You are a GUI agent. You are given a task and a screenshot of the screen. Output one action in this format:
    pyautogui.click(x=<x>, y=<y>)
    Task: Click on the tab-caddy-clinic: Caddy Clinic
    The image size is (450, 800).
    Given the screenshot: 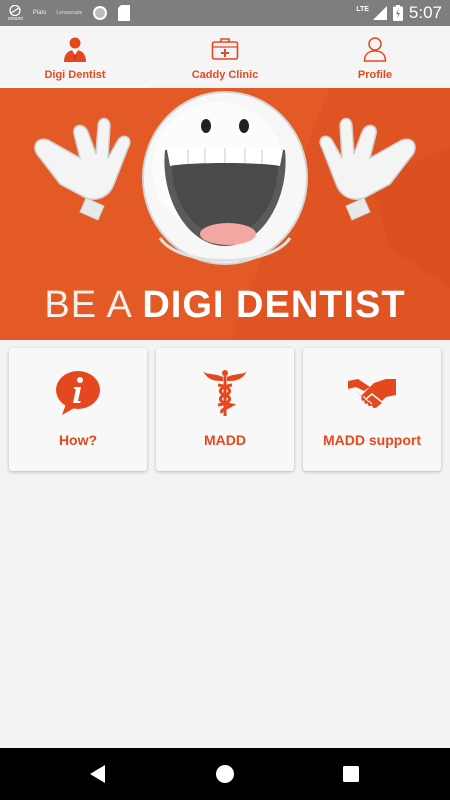 What is the action you would take?
    pyautogui.click(x=225, y=57)
    